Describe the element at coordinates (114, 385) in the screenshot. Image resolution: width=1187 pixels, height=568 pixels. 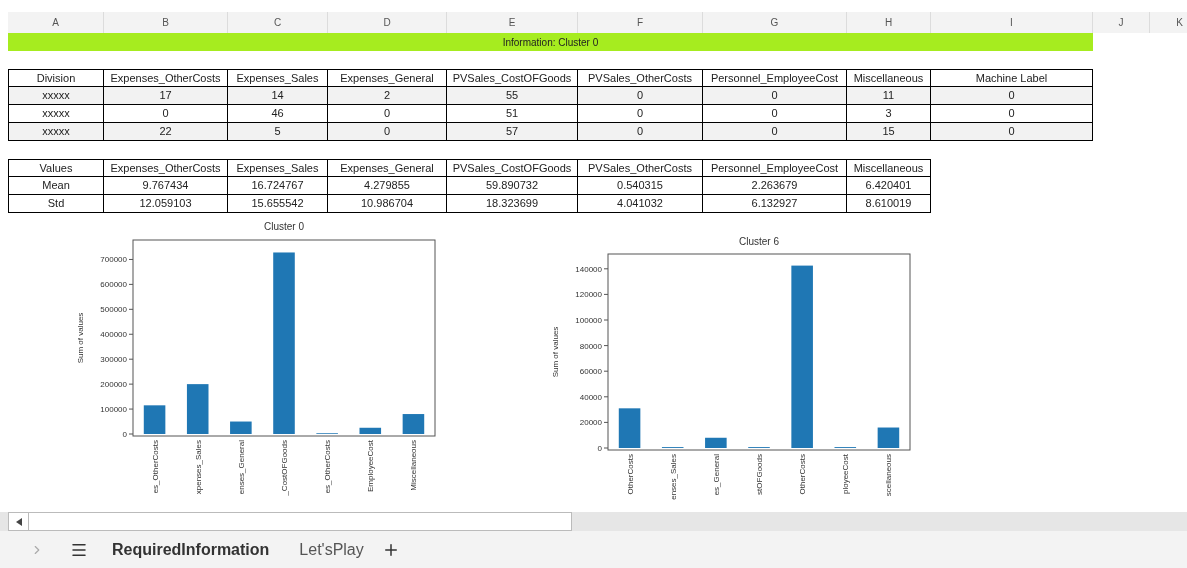
I see `y-tick-label: 200000` at that location.